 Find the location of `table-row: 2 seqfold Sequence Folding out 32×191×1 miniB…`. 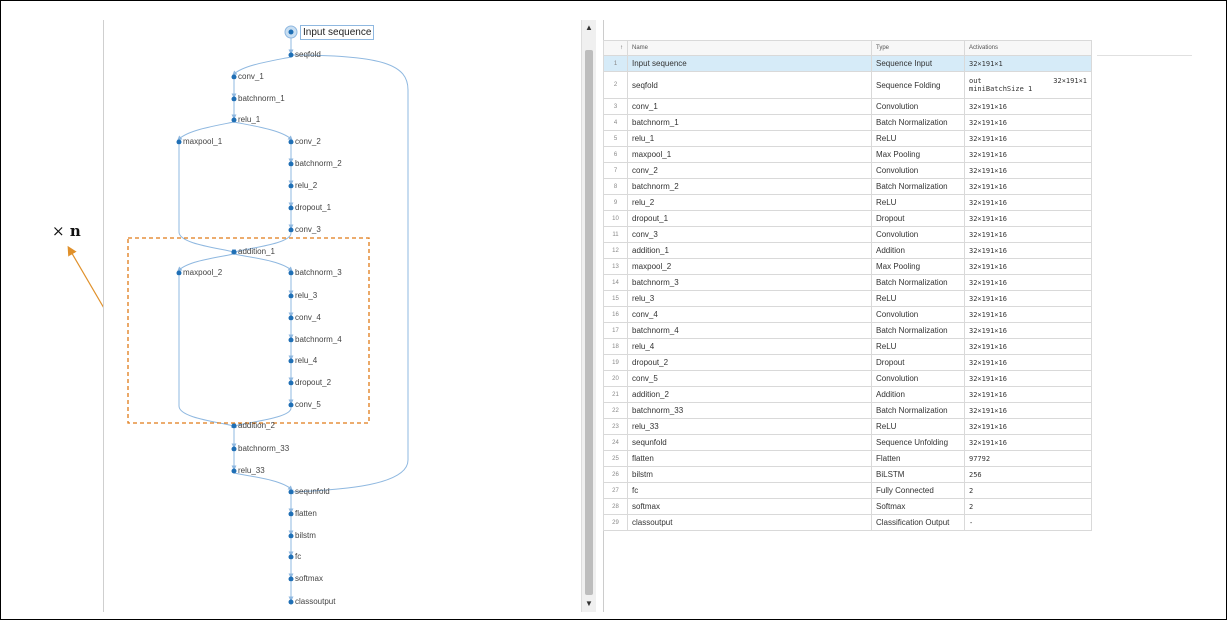

table-row: 2 seqfold Sequence Folding out 32×191×1 miniB… is located at coordinates (847, 85).